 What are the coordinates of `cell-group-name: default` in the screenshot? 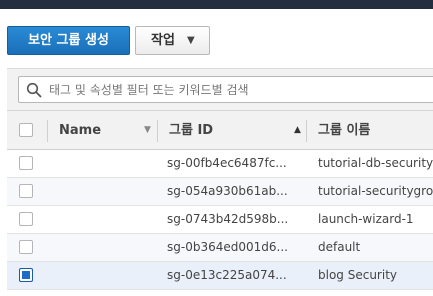 It's located at (339, 247).